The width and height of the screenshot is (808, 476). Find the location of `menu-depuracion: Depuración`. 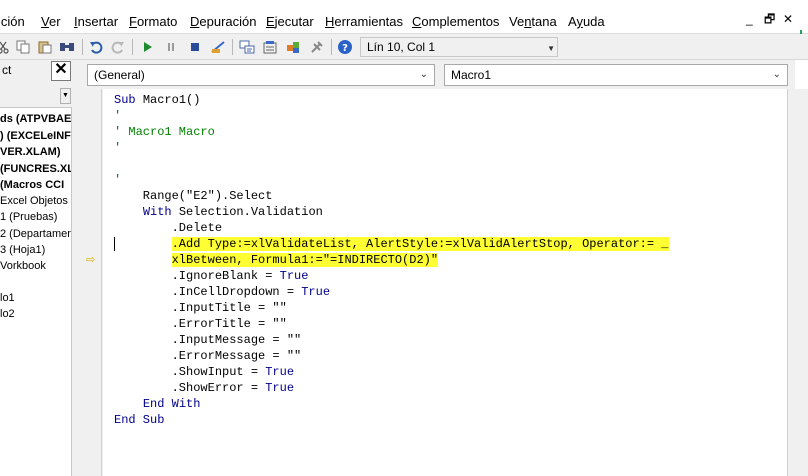

menu-depuracion: Depuración is located at coordinates (223, 22).